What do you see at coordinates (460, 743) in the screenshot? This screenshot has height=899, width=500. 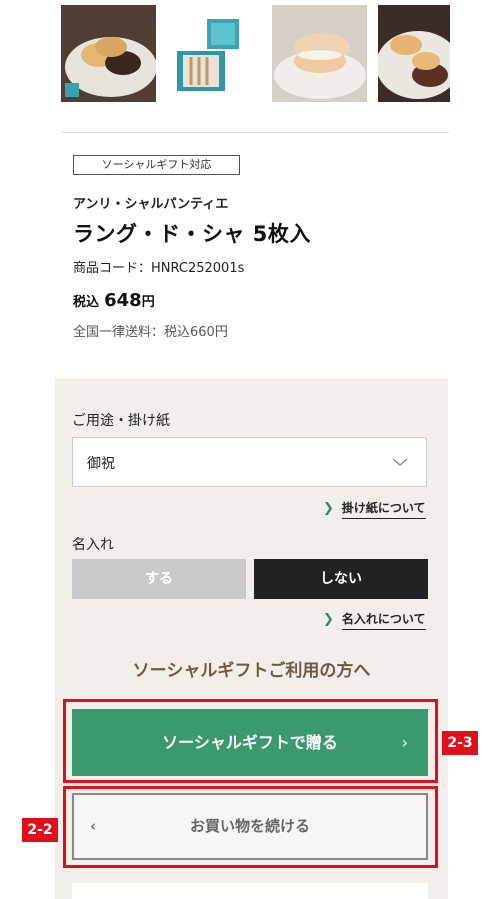 I see `annotation-tag-gift: 2-3` at bounding box center [460, 743].